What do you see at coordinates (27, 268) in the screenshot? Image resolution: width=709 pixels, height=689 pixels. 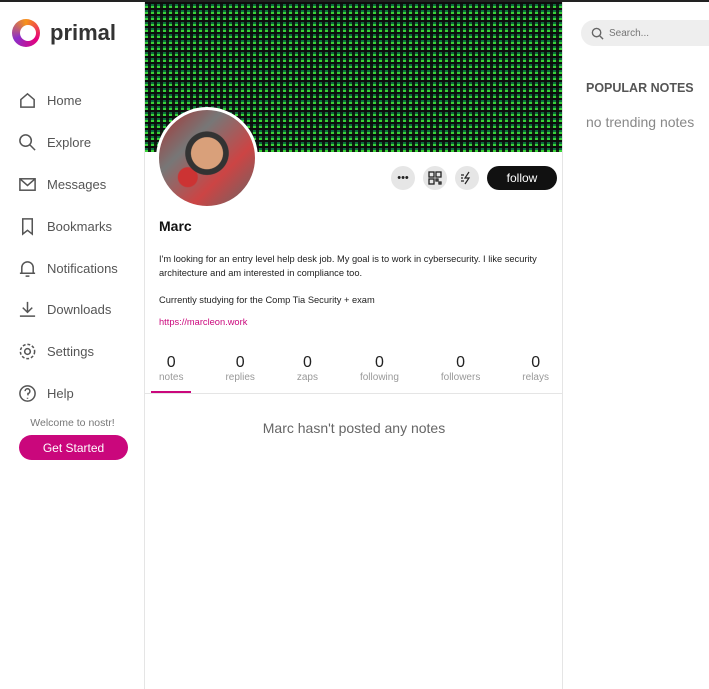 I see `bell-icon` at bounding box center [27, 268].